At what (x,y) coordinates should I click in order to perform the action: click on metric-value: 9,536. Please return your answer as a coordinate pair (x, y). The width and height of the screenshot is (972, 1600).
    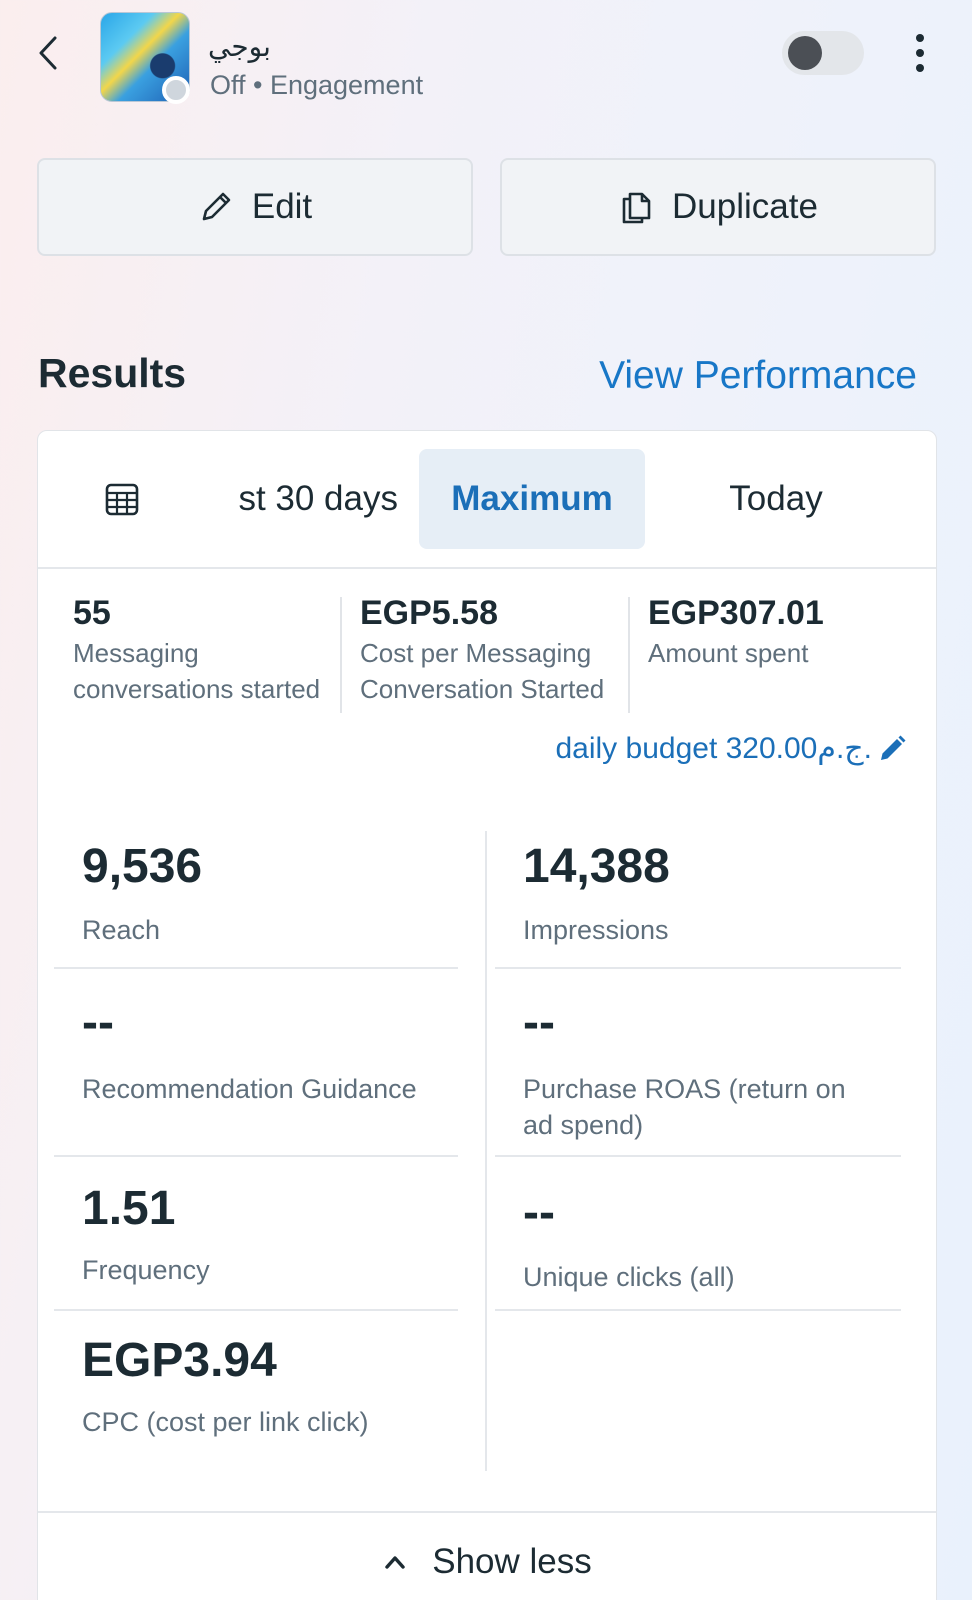
    Looking at the image, I should click on (142, 866).